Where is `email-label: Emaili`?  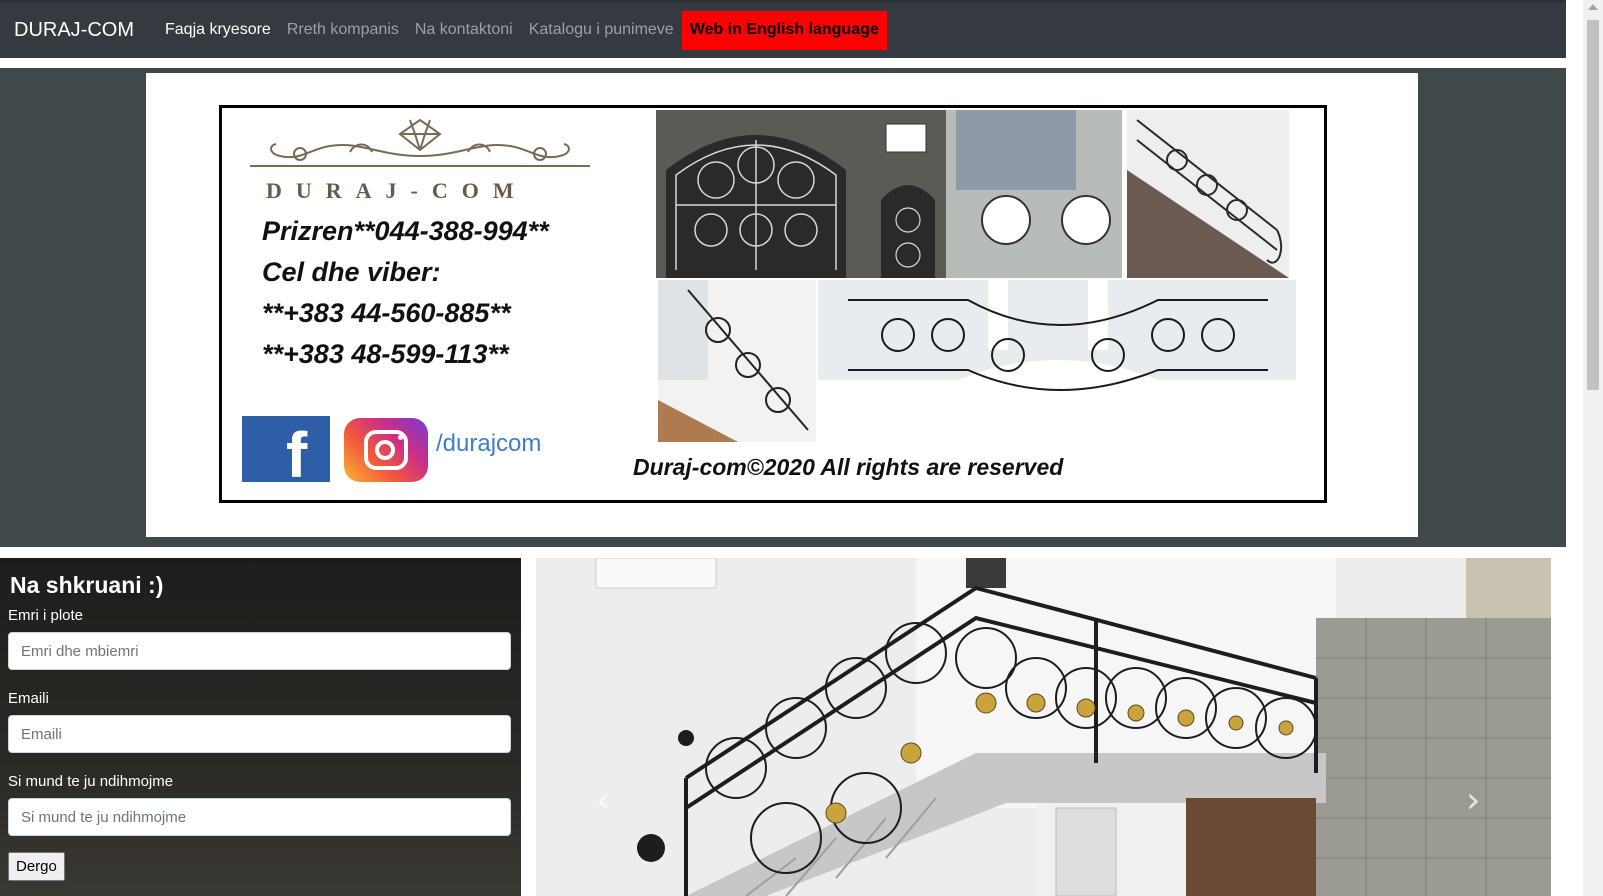
email-label: Emaili is located at coordinates (28, 698).